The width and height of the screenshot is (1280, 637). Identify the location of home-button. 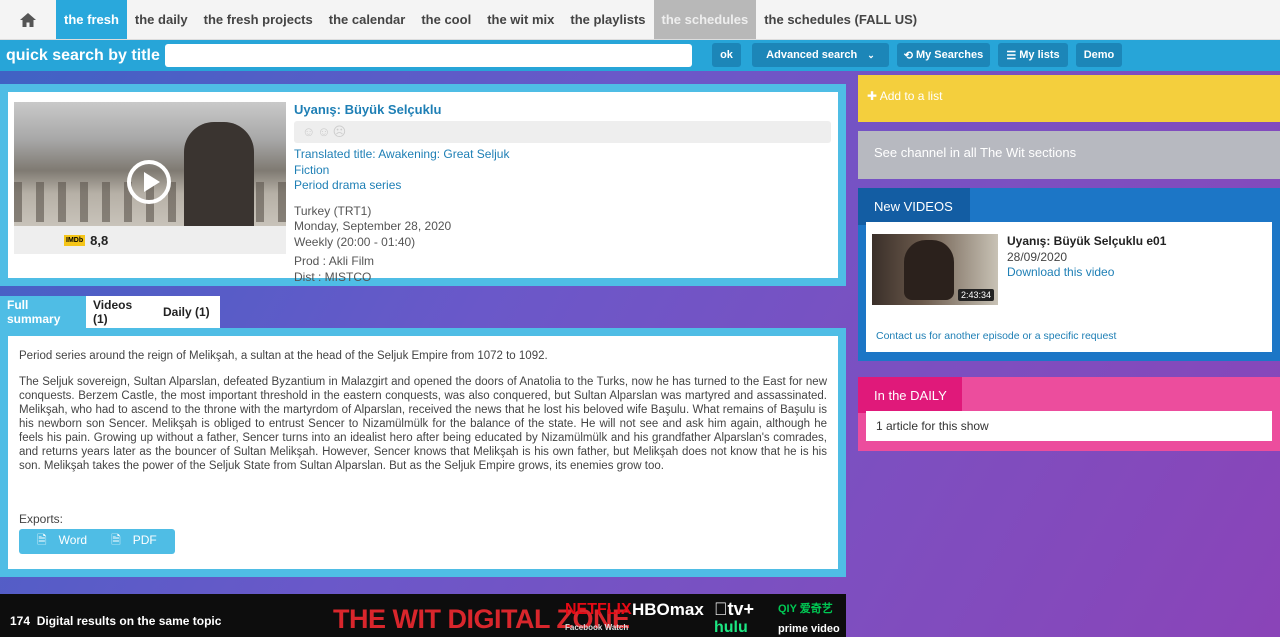
(28, 19).